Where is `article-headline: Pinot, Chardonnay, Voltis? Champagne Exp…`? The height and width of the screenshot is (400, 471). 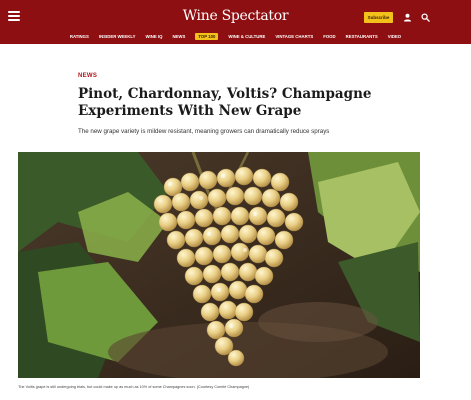 article-headline: Pinot, Chardonnay, Voltis? Champagne Exp… is located at coordinates (225, 102).